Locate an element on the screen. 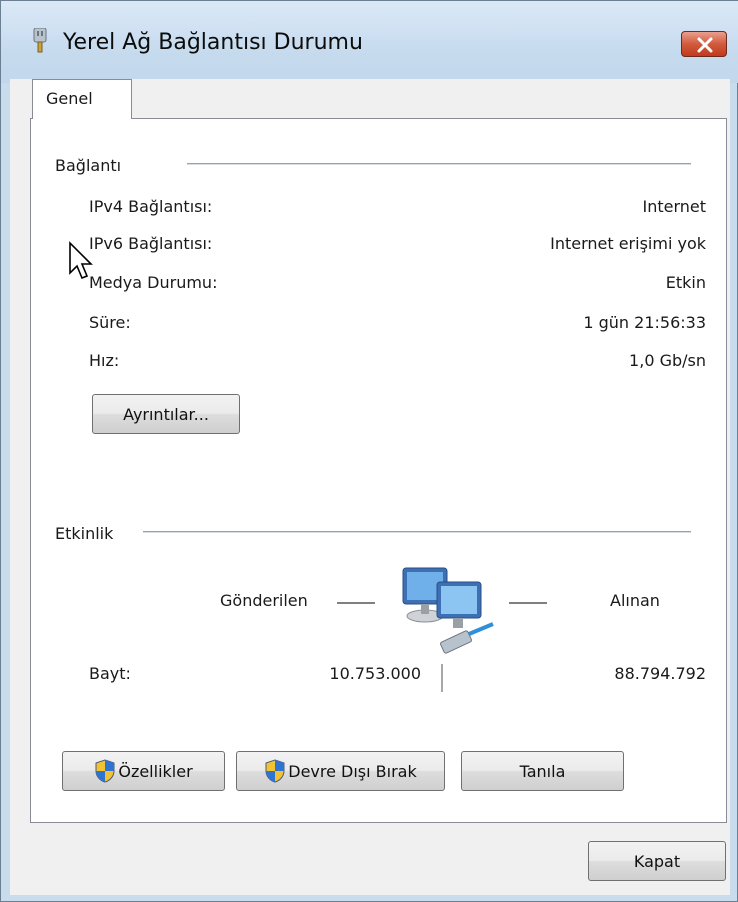 Image resolution: width=738 pixels, height=902 pixels. properties-button: Özellikler is located at coordinates (143, 771).